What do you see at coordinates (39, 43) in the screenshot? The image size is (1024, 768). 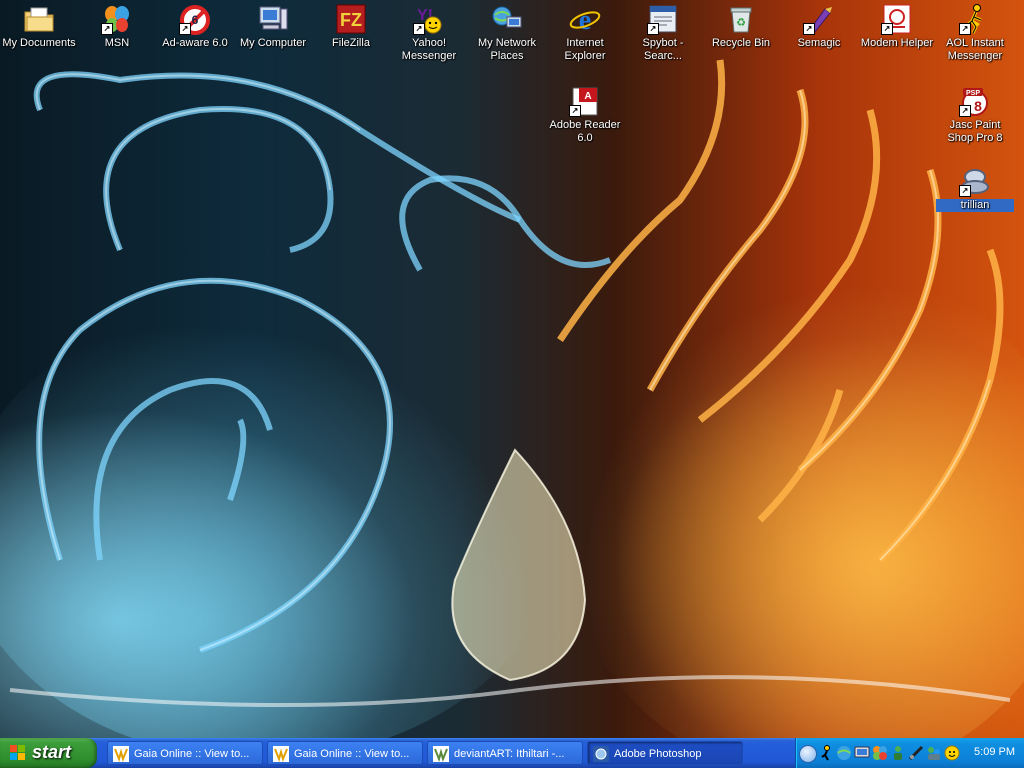 I see `icon-label: My Documents` at bounding box center [39, 43].